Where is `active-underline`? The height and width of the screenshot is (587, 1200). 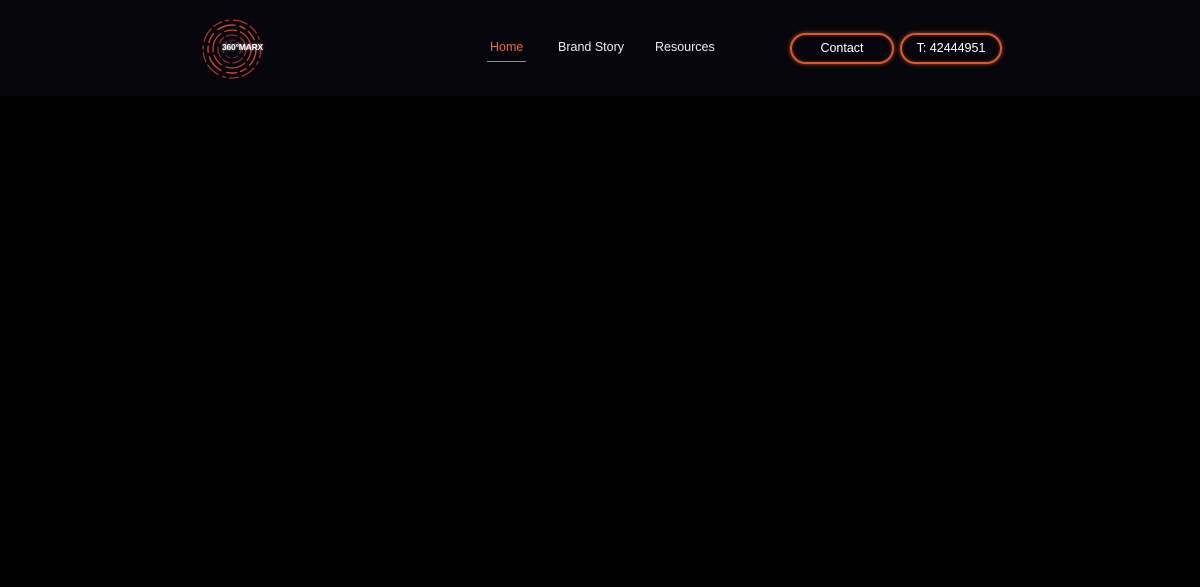
active-underline is located at coordinates (507, 61).